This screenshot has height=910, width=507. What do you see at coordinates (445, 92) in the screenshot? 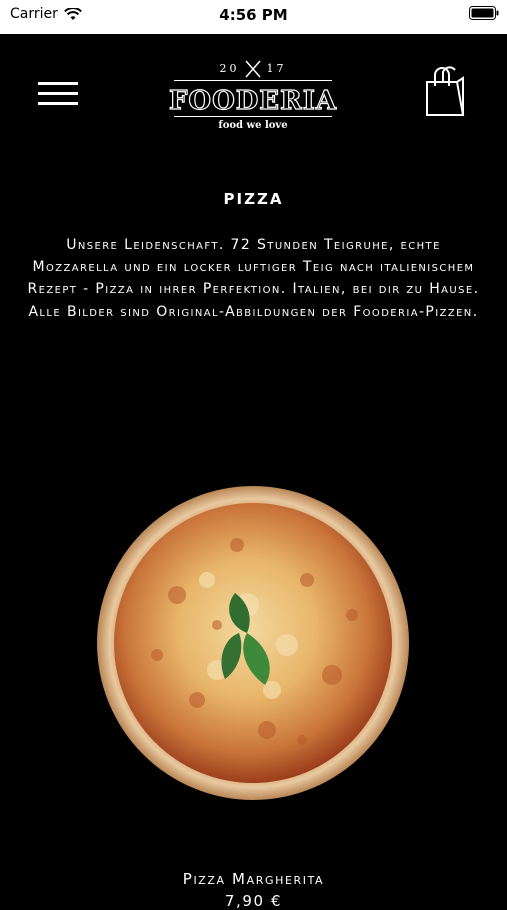
I see `shopping-bag-icon` at bounding box center [445, 92].